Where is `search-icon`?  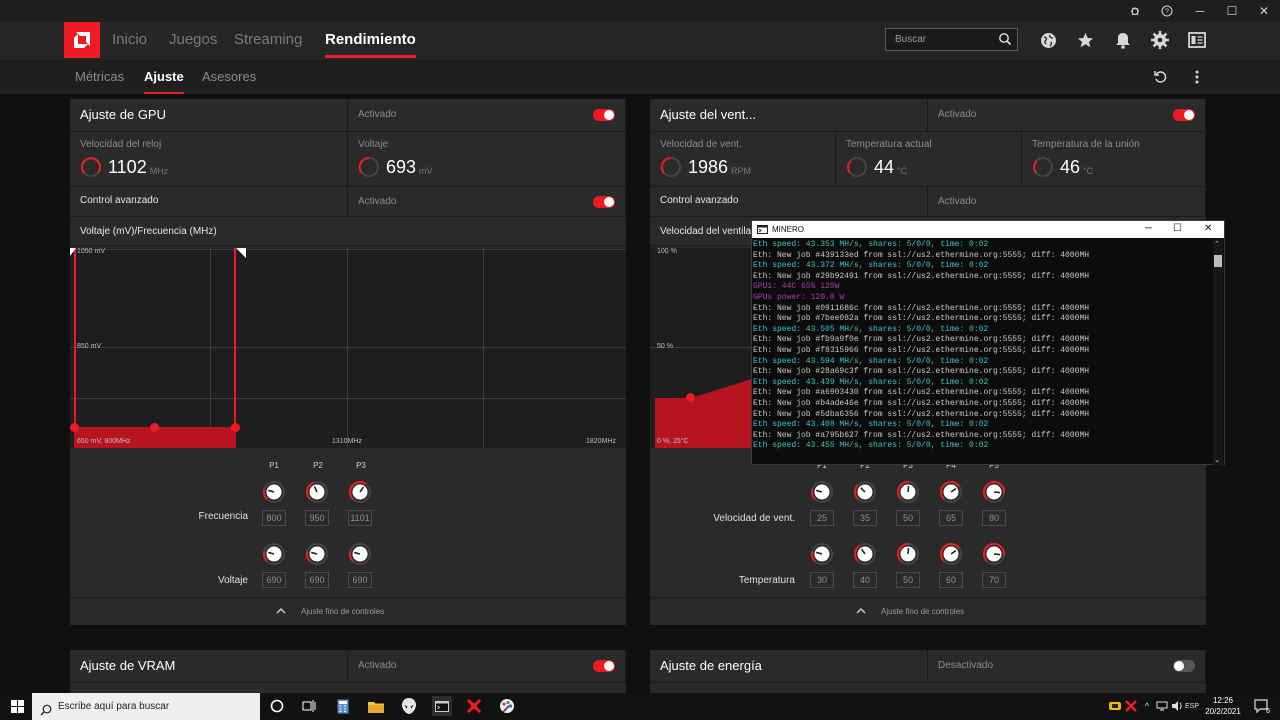 search-icon is located at coordinates (1005, 43).